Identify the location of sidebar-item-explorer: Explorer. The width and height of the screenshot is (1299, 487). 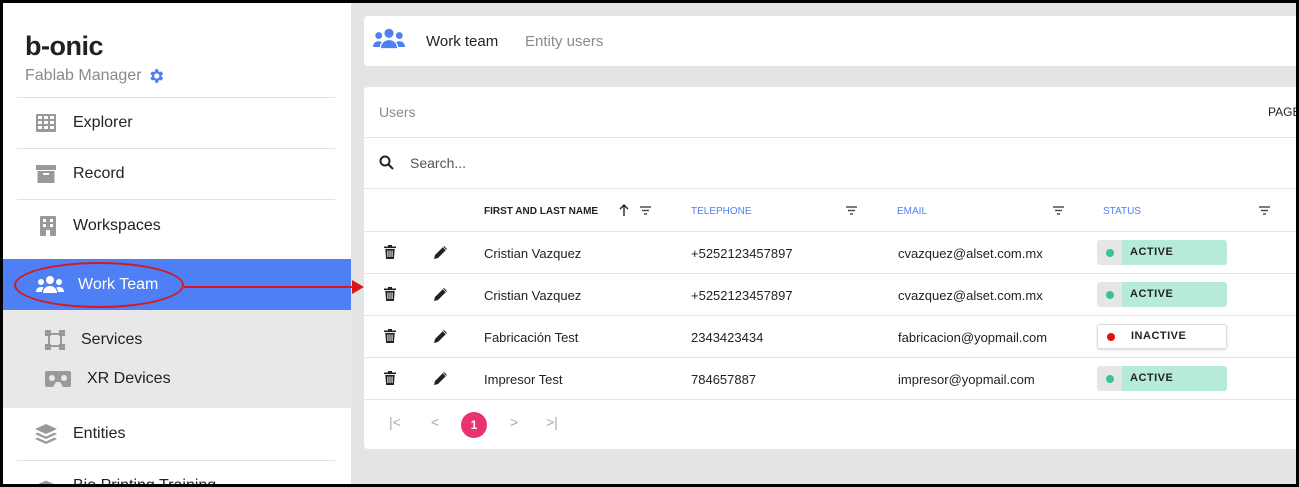
(176, 122).